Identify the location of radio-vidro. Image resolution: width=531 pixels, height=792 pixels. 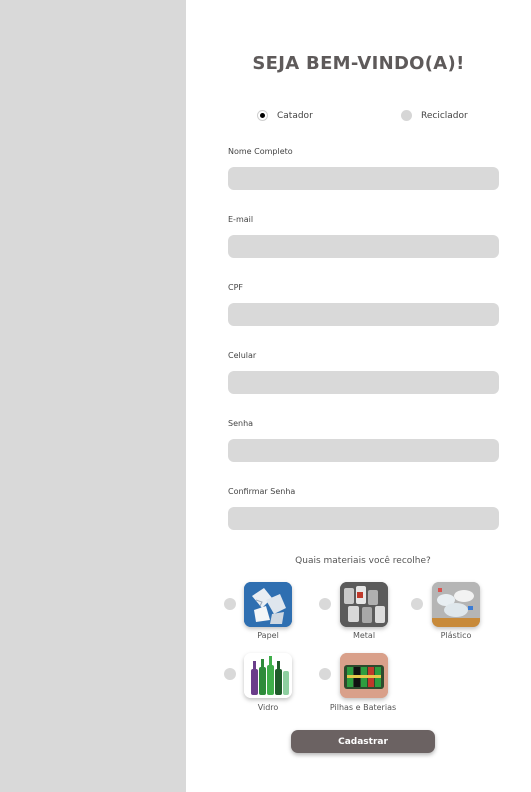
(230, 674).